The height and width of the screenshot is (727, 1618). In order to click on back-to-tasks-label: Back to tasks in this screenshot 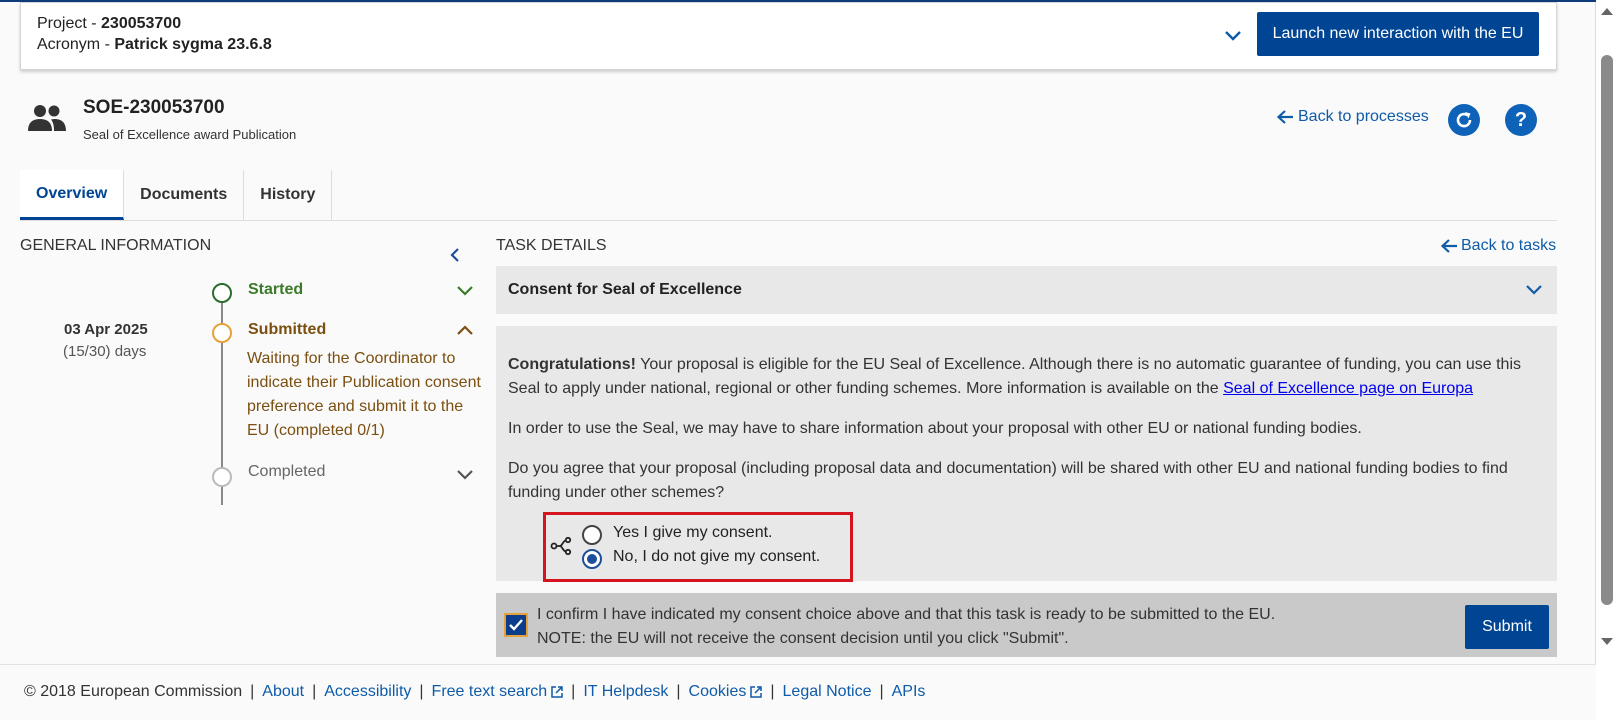, I will do `click(1509, 245)`.